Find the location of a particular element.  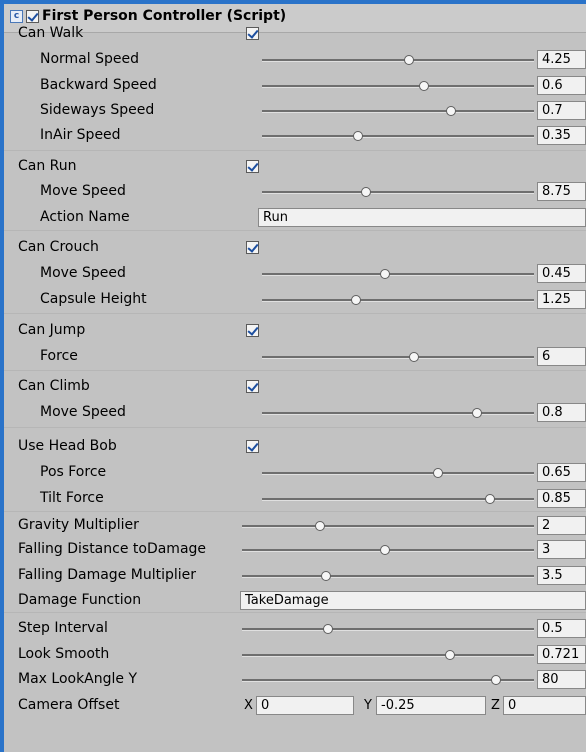

inair-speed-value-field: 0.35 is located at coordinates (561, 135).